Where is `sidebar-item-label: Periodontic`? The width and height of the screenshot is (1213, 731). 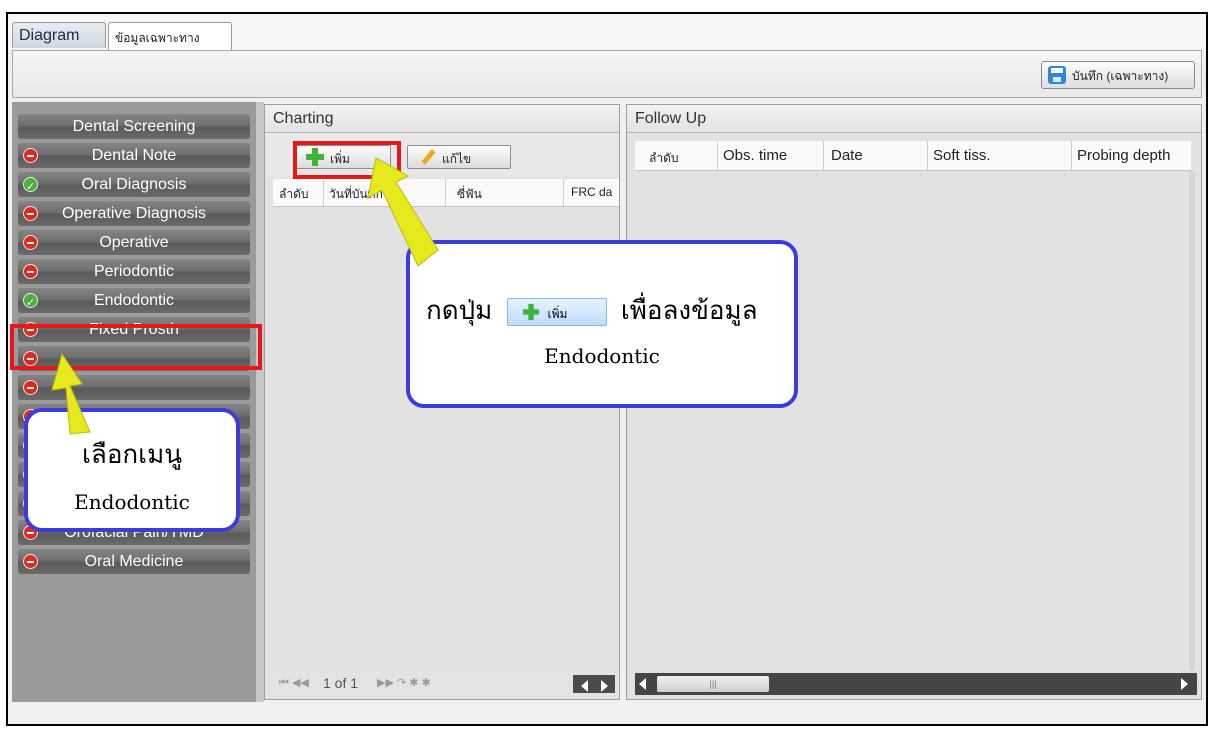
sidebar-item-label: Periodontic is located at coordinates (134, 271).